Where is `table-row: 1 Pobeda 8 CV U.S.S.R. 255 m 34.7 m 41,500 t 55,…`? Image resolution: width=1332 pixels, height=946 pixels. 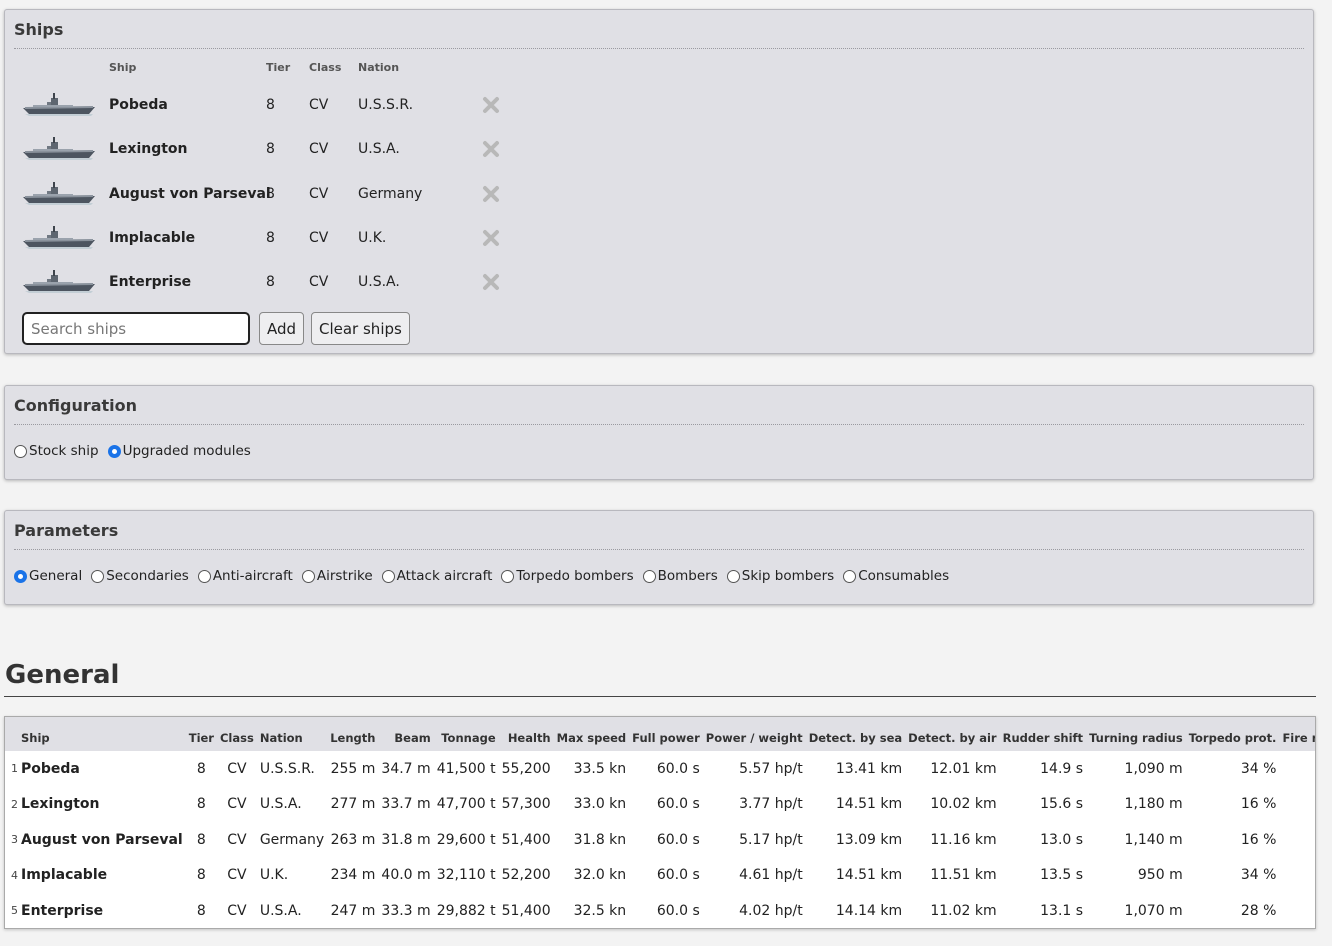
table-row: 1 Pobeda 8 CV U.S.S.R. 255 m 34.7 m 41,500 t 55,… is located at coordinates (660, 769).